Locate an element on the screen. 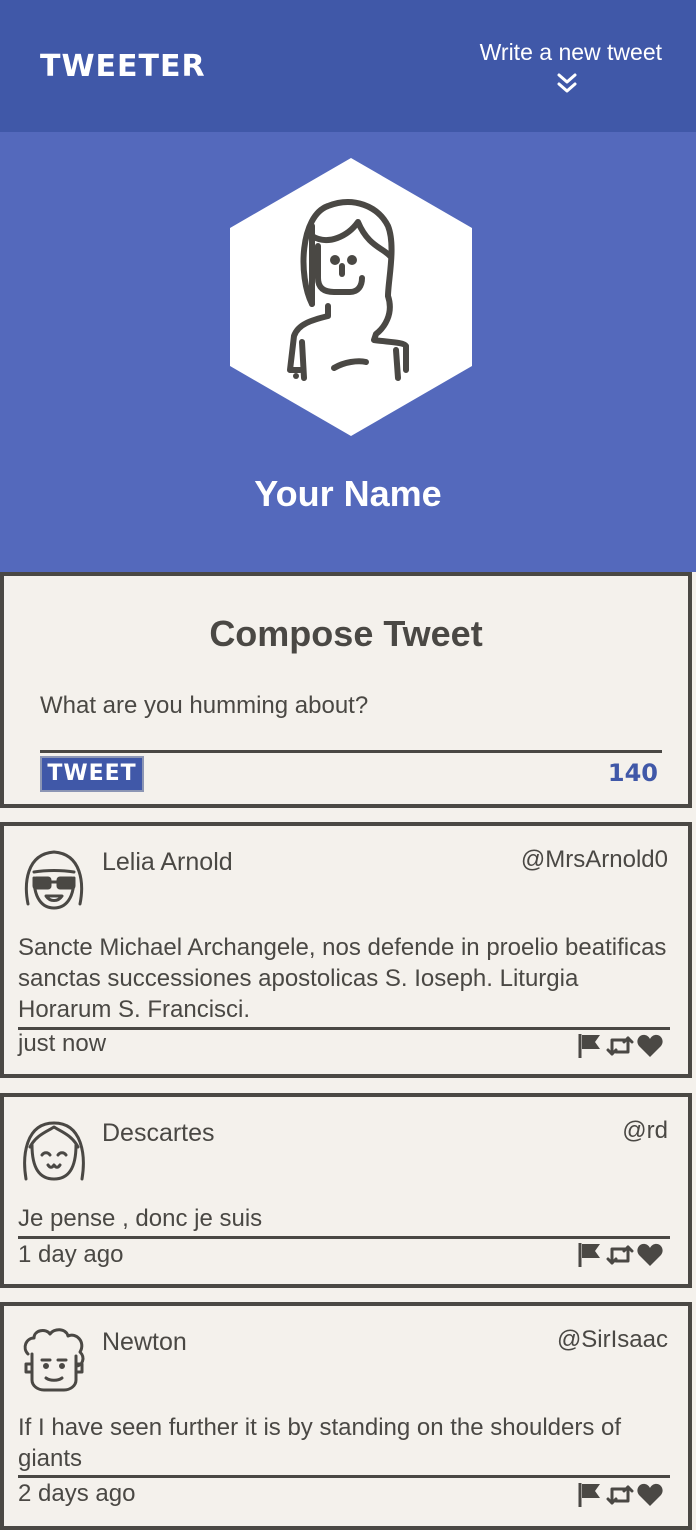  smiling-bob-hair-avatar-icon is located at coordinates (54, 1151).